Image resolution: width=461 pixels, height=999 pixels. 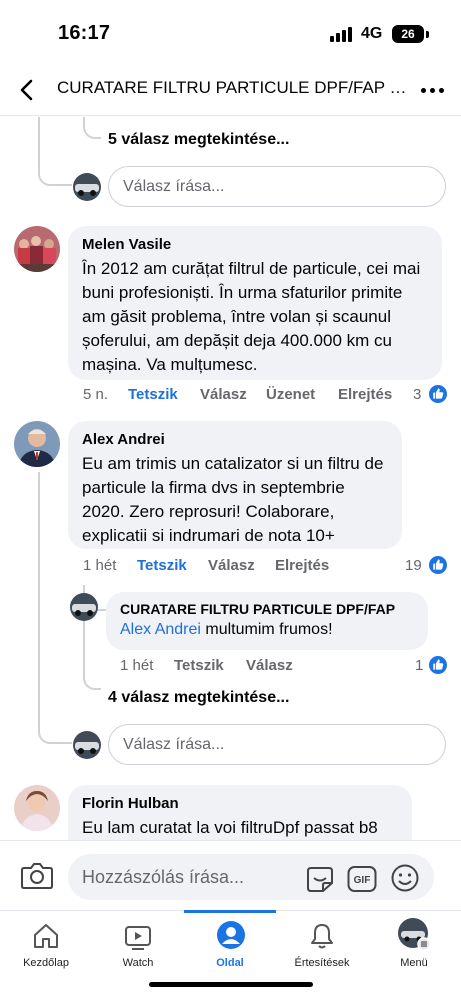 What do you see at coordinates (137, 665) in the screenshot?
I see `reply-time: 1 hét` at bounding box center [137, 665].